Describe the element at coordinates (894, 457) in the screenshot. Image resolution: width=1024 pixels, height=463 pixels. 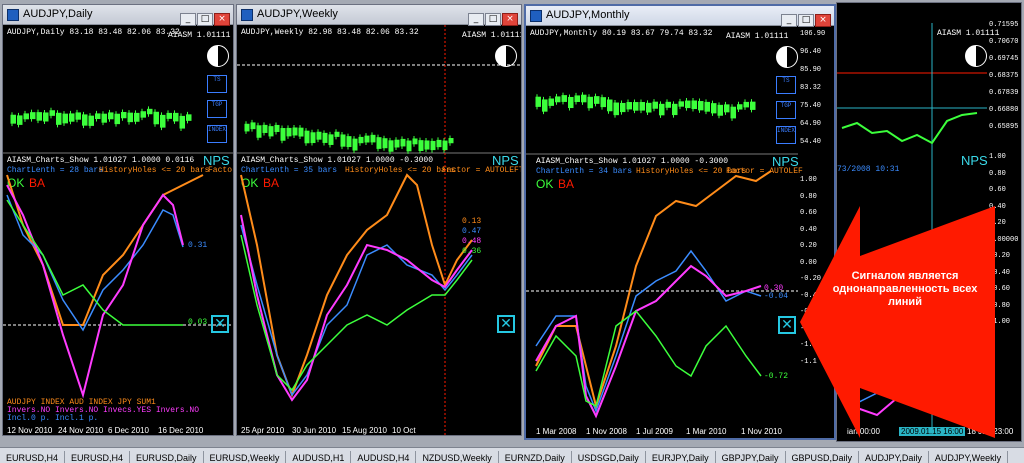
I see `chart-tab: AUDJPY,Daily` at that location.